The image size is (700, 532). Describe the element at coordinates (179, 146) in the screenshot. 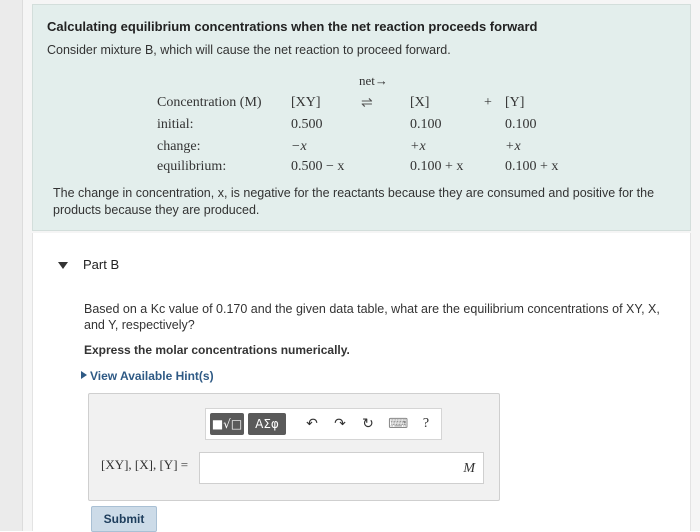

I see `row-label-change: change:` at that location.